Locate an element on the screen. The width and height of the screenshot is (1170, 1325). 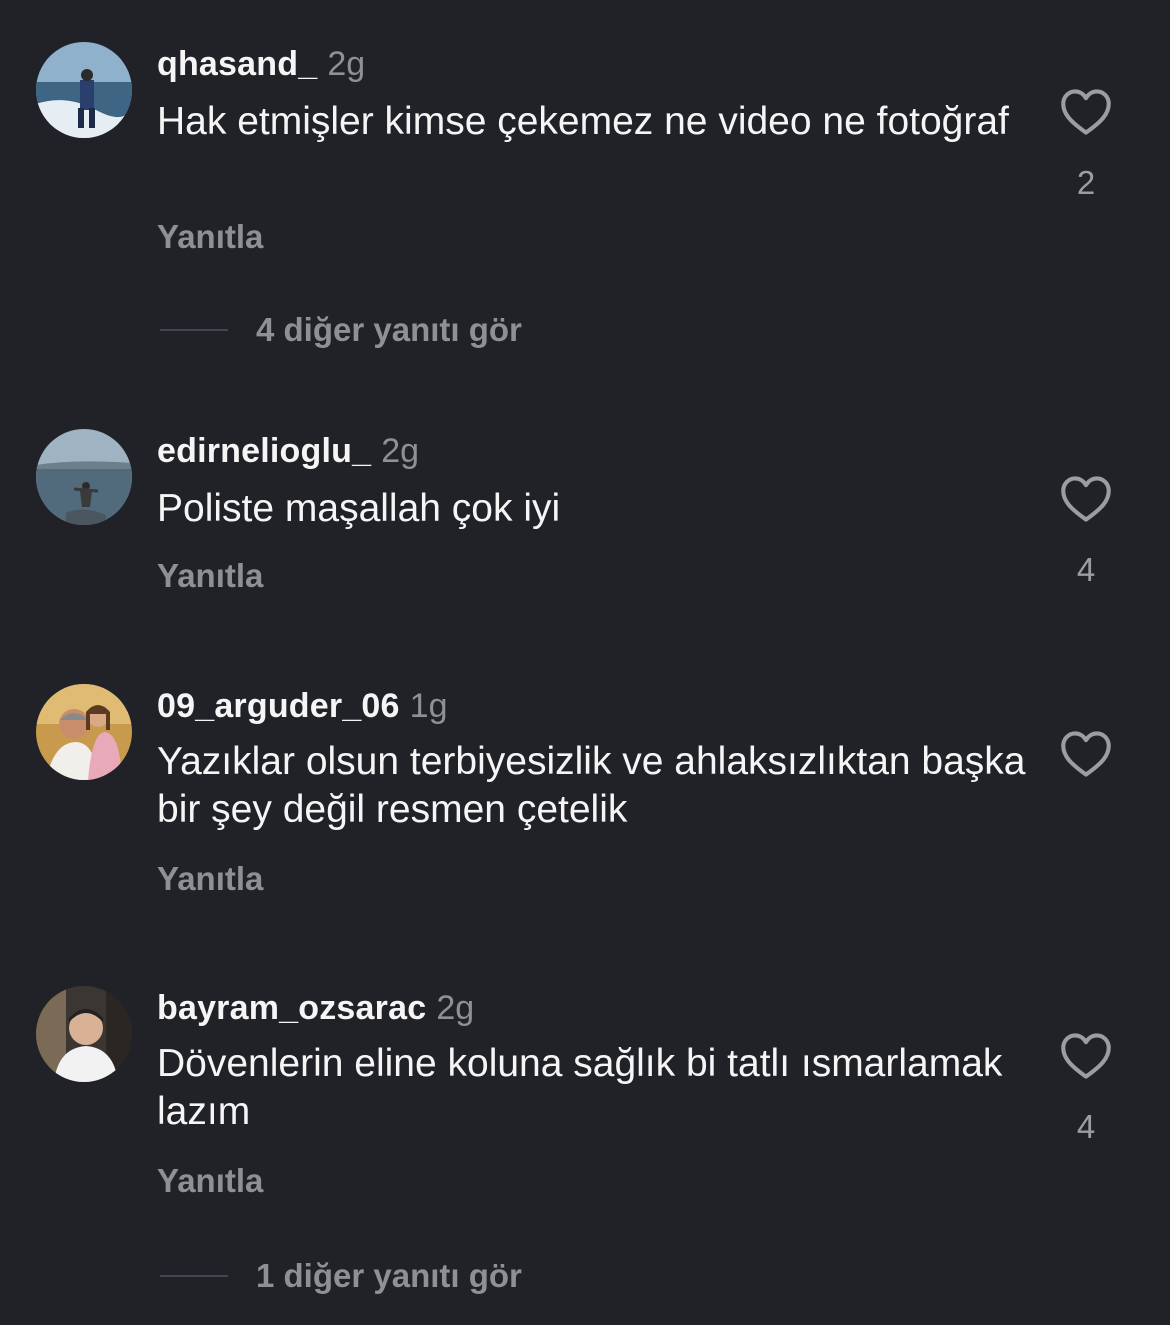
view-more-replies: 1 diğer yanıtı gör is located at coordinates (341, 1276).